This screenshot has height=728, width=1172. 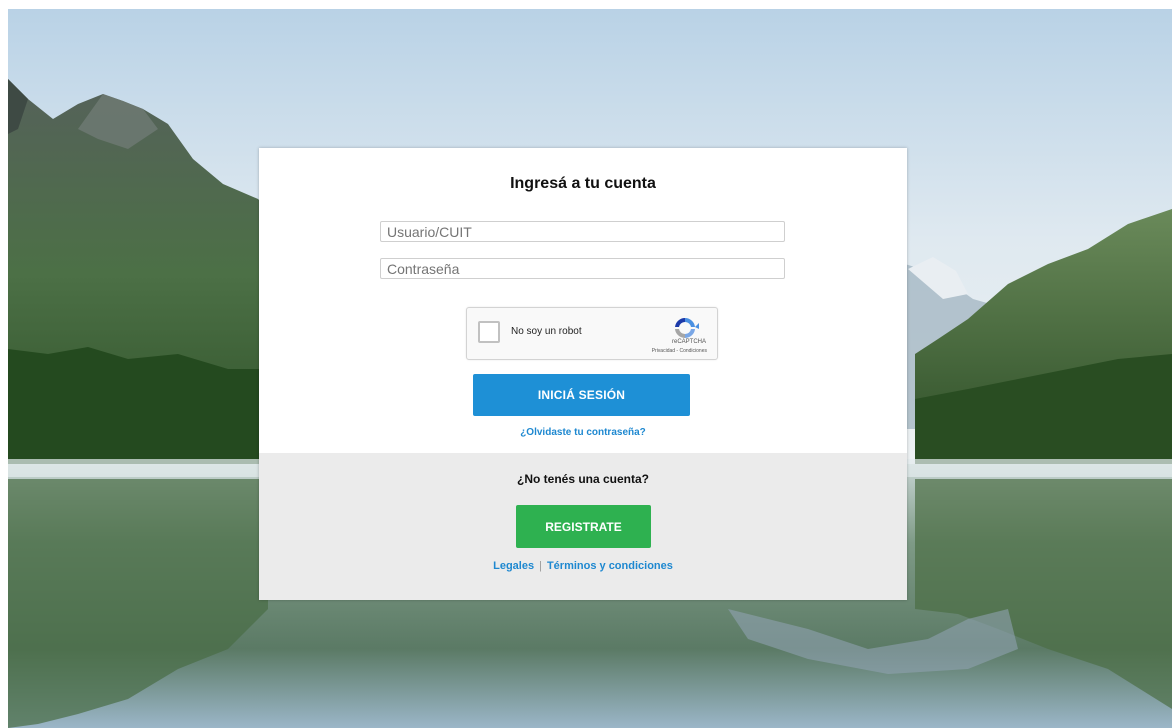 I want to click on password-input, so click(x=582, y=268).